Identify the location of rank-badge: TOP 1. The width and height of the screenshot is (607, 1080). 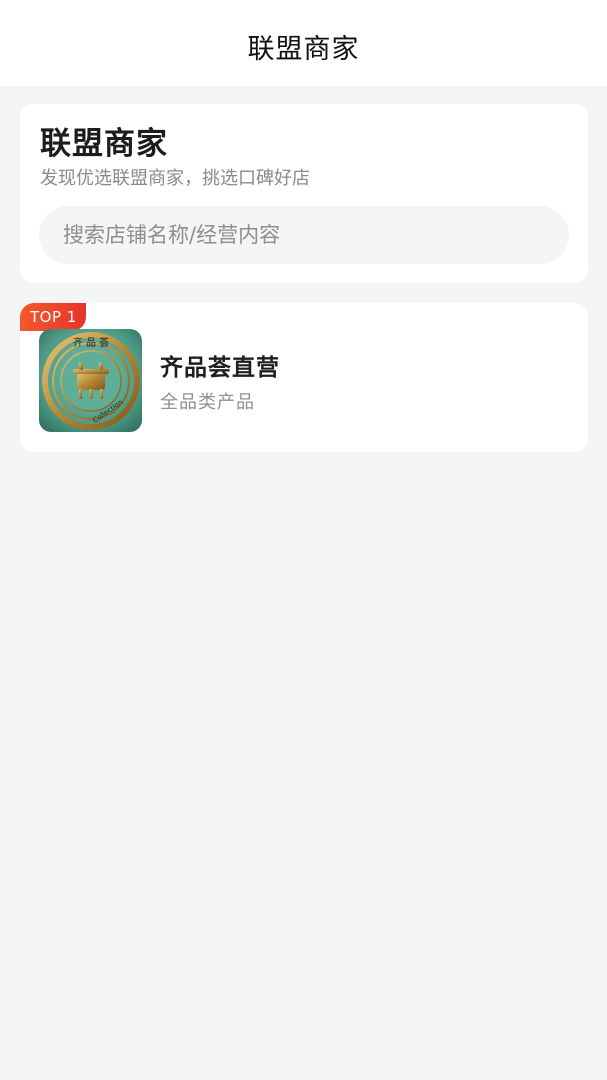
(53, 317).